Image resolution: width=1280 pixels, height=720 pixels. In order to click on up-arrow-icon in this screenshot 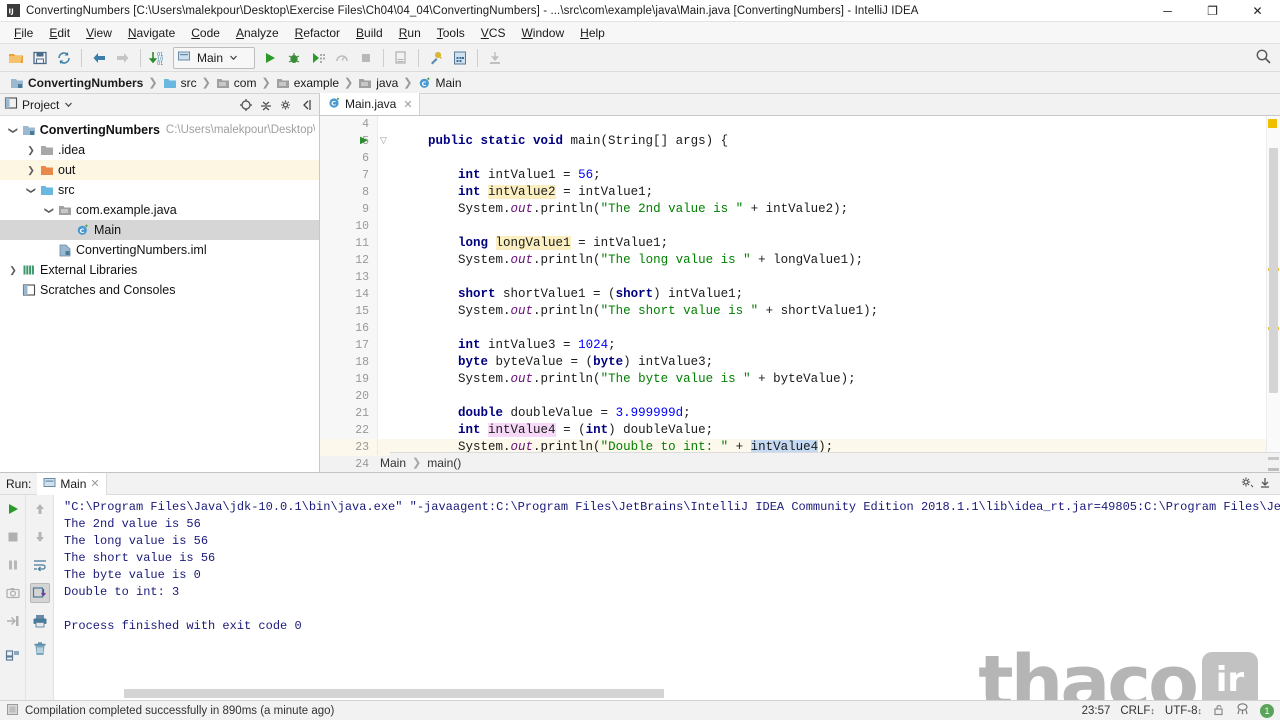, I will do `click(40, 509)`.